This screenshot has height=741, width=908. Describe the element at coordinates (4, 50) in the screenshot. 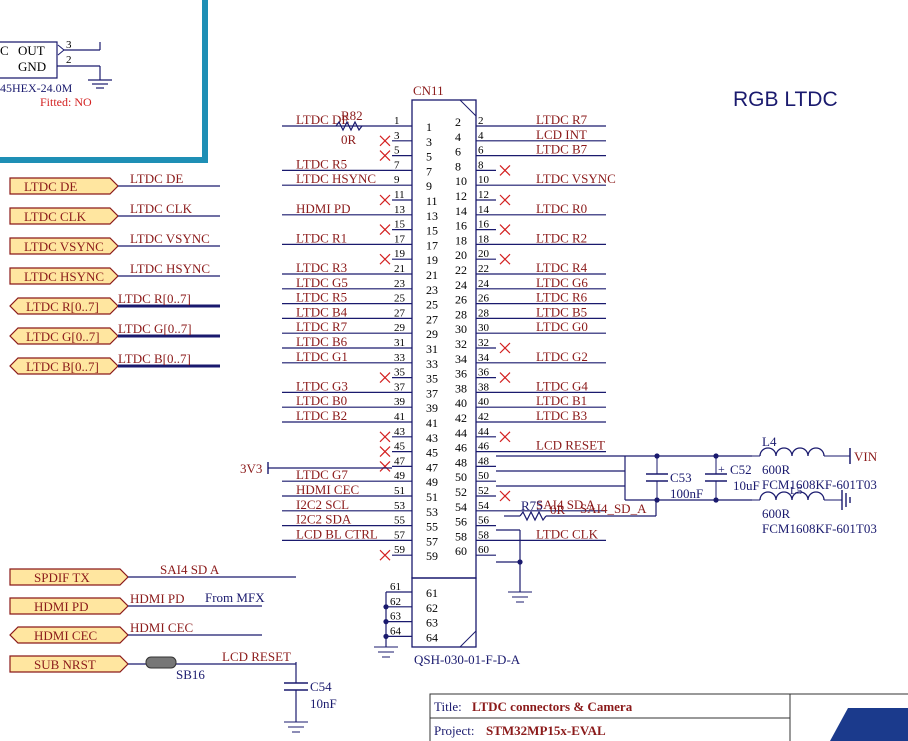

I see `osc-c-label: C` at that location.